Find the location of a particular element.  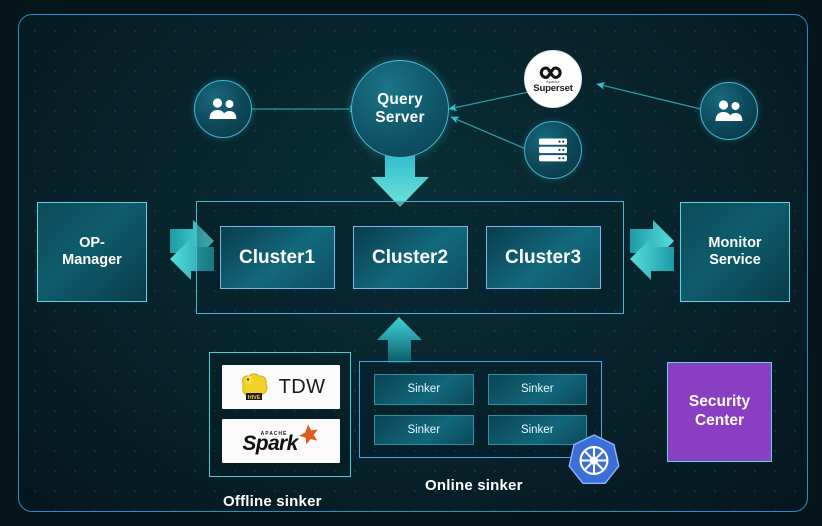

query-server-node: Query Server is located at coordinates (400, 109).